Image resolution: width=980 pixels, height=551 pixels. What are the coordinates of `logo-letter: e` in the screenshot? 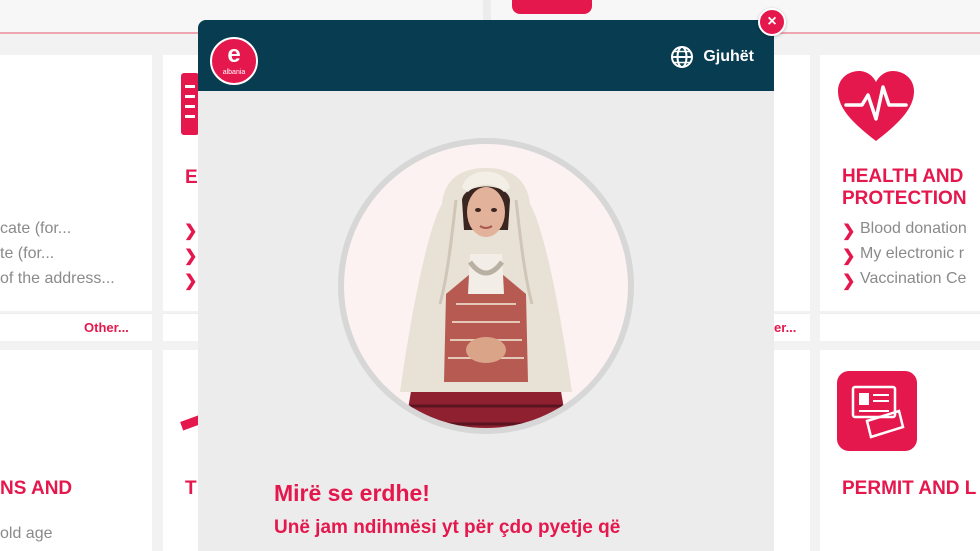 It's located at (234, 54).